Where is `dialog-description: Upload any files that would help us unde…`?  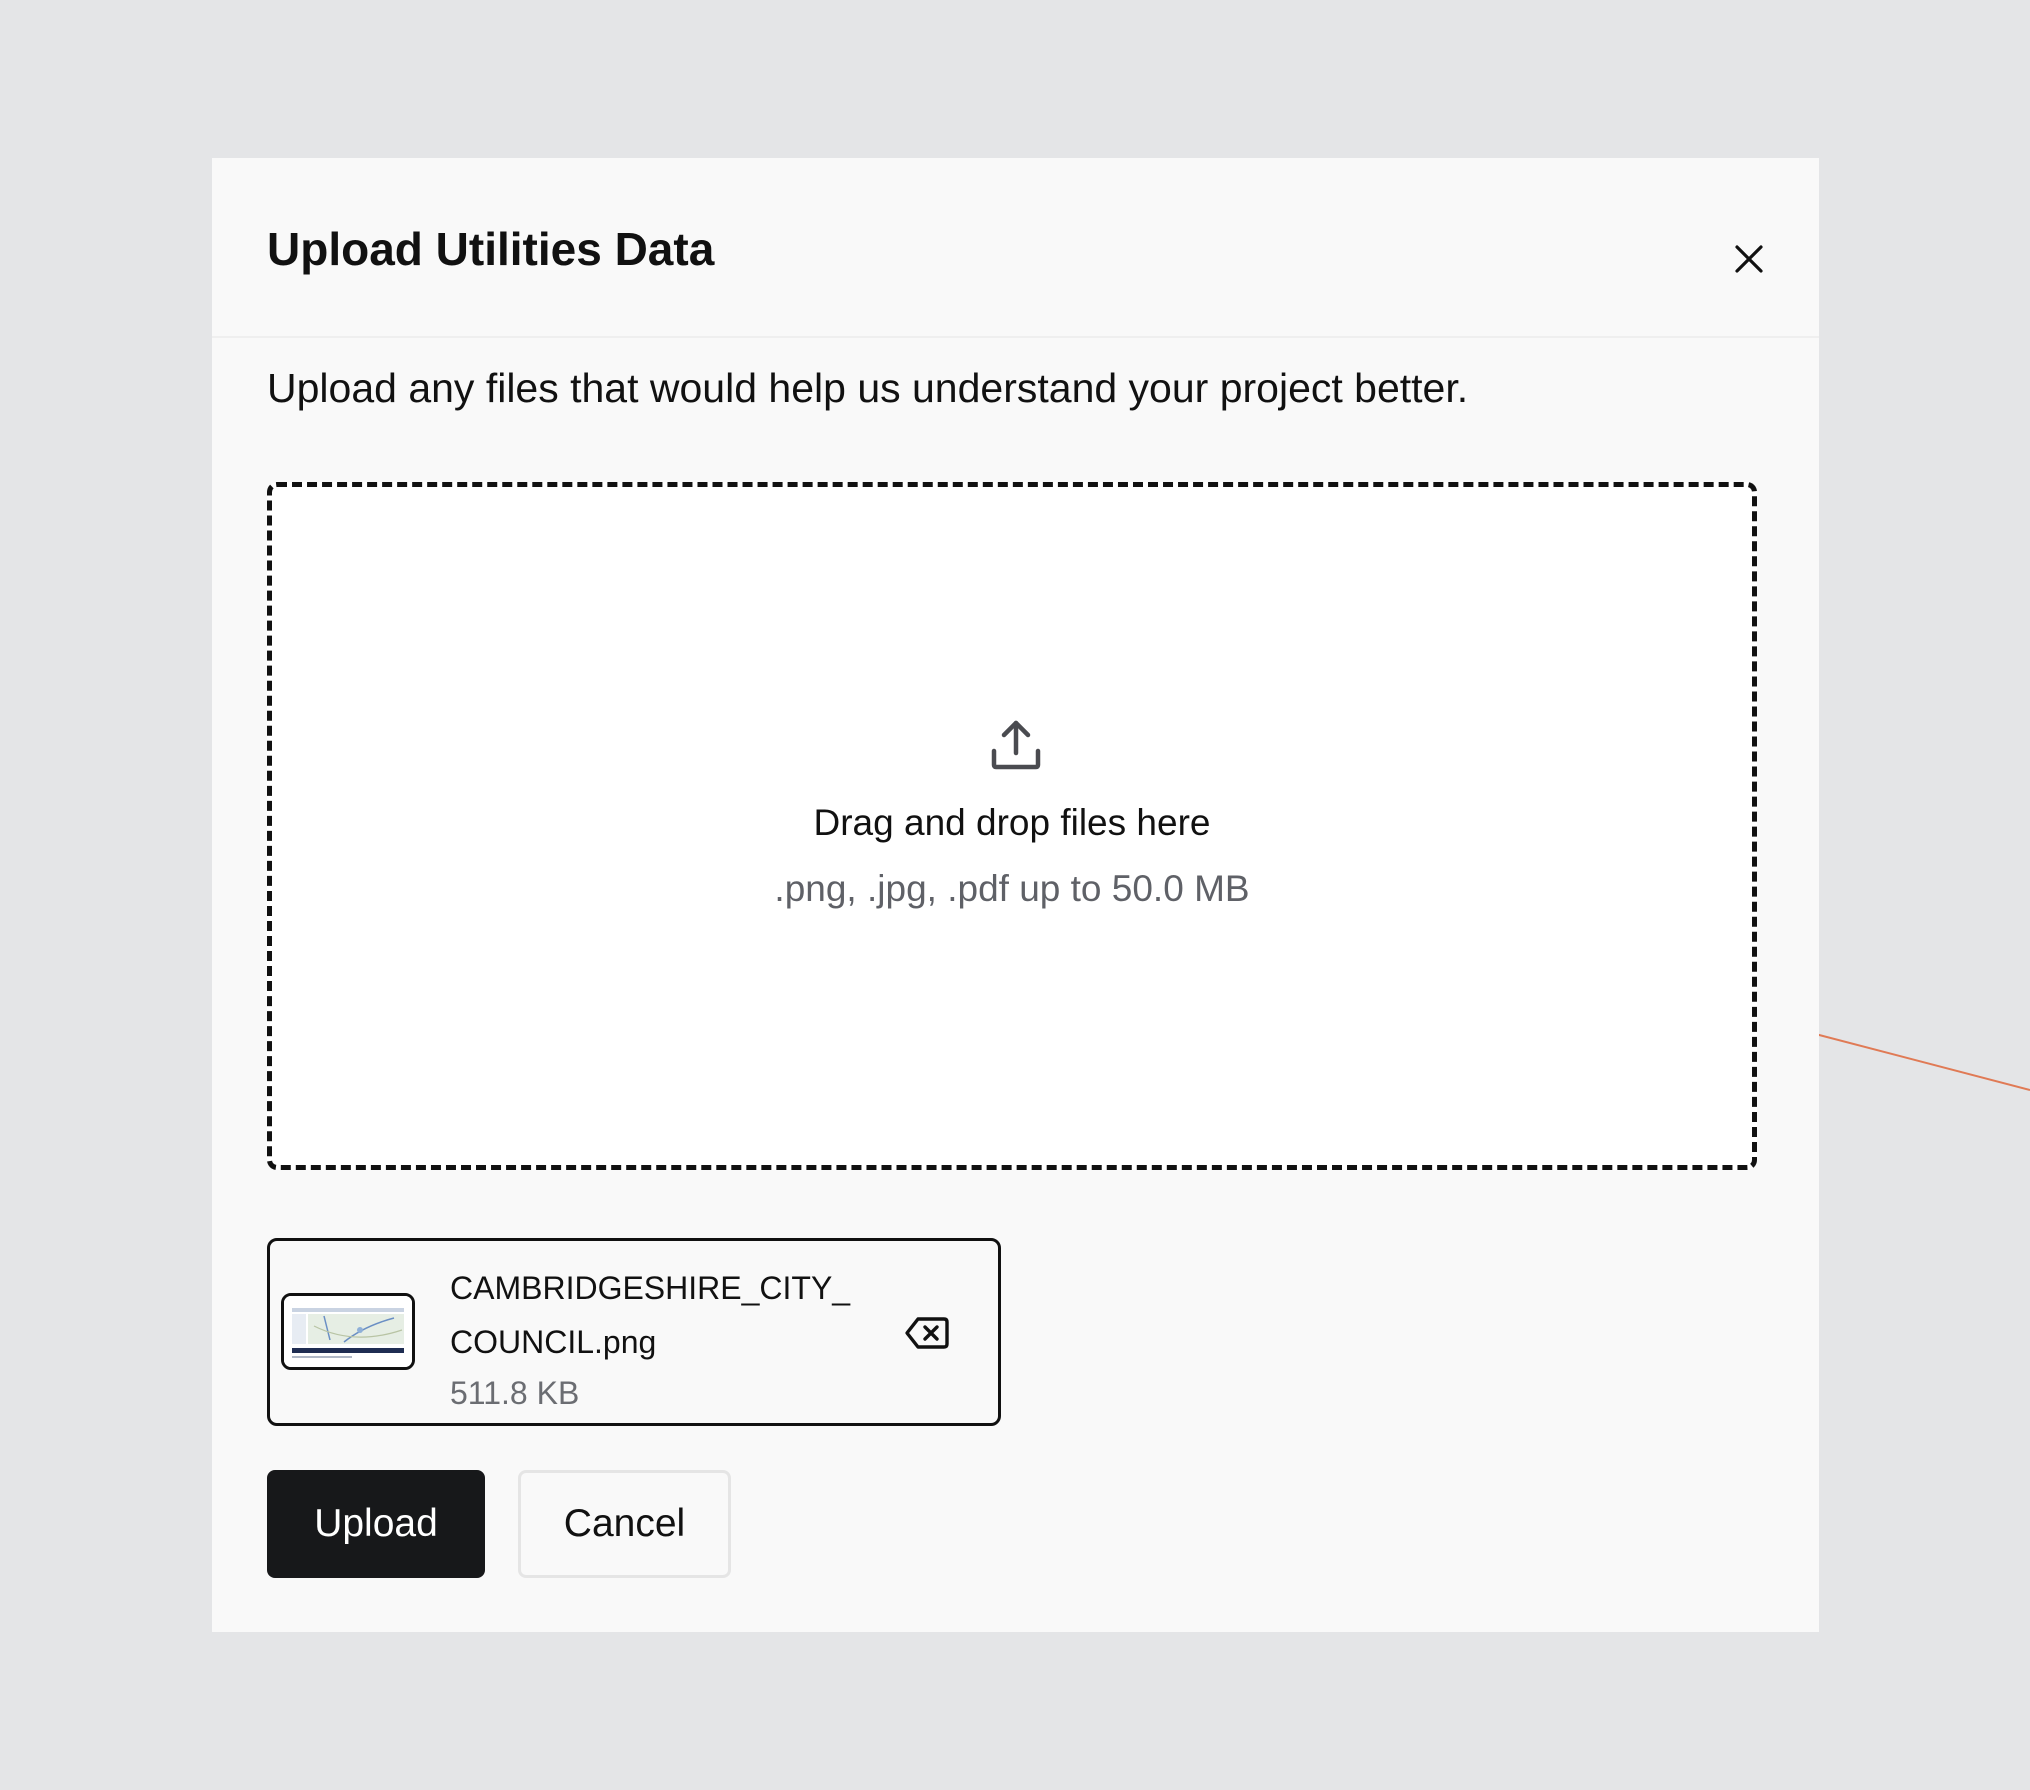
dialog-description: Upload any files that would help us unde… is located at coordinates (868, 388).